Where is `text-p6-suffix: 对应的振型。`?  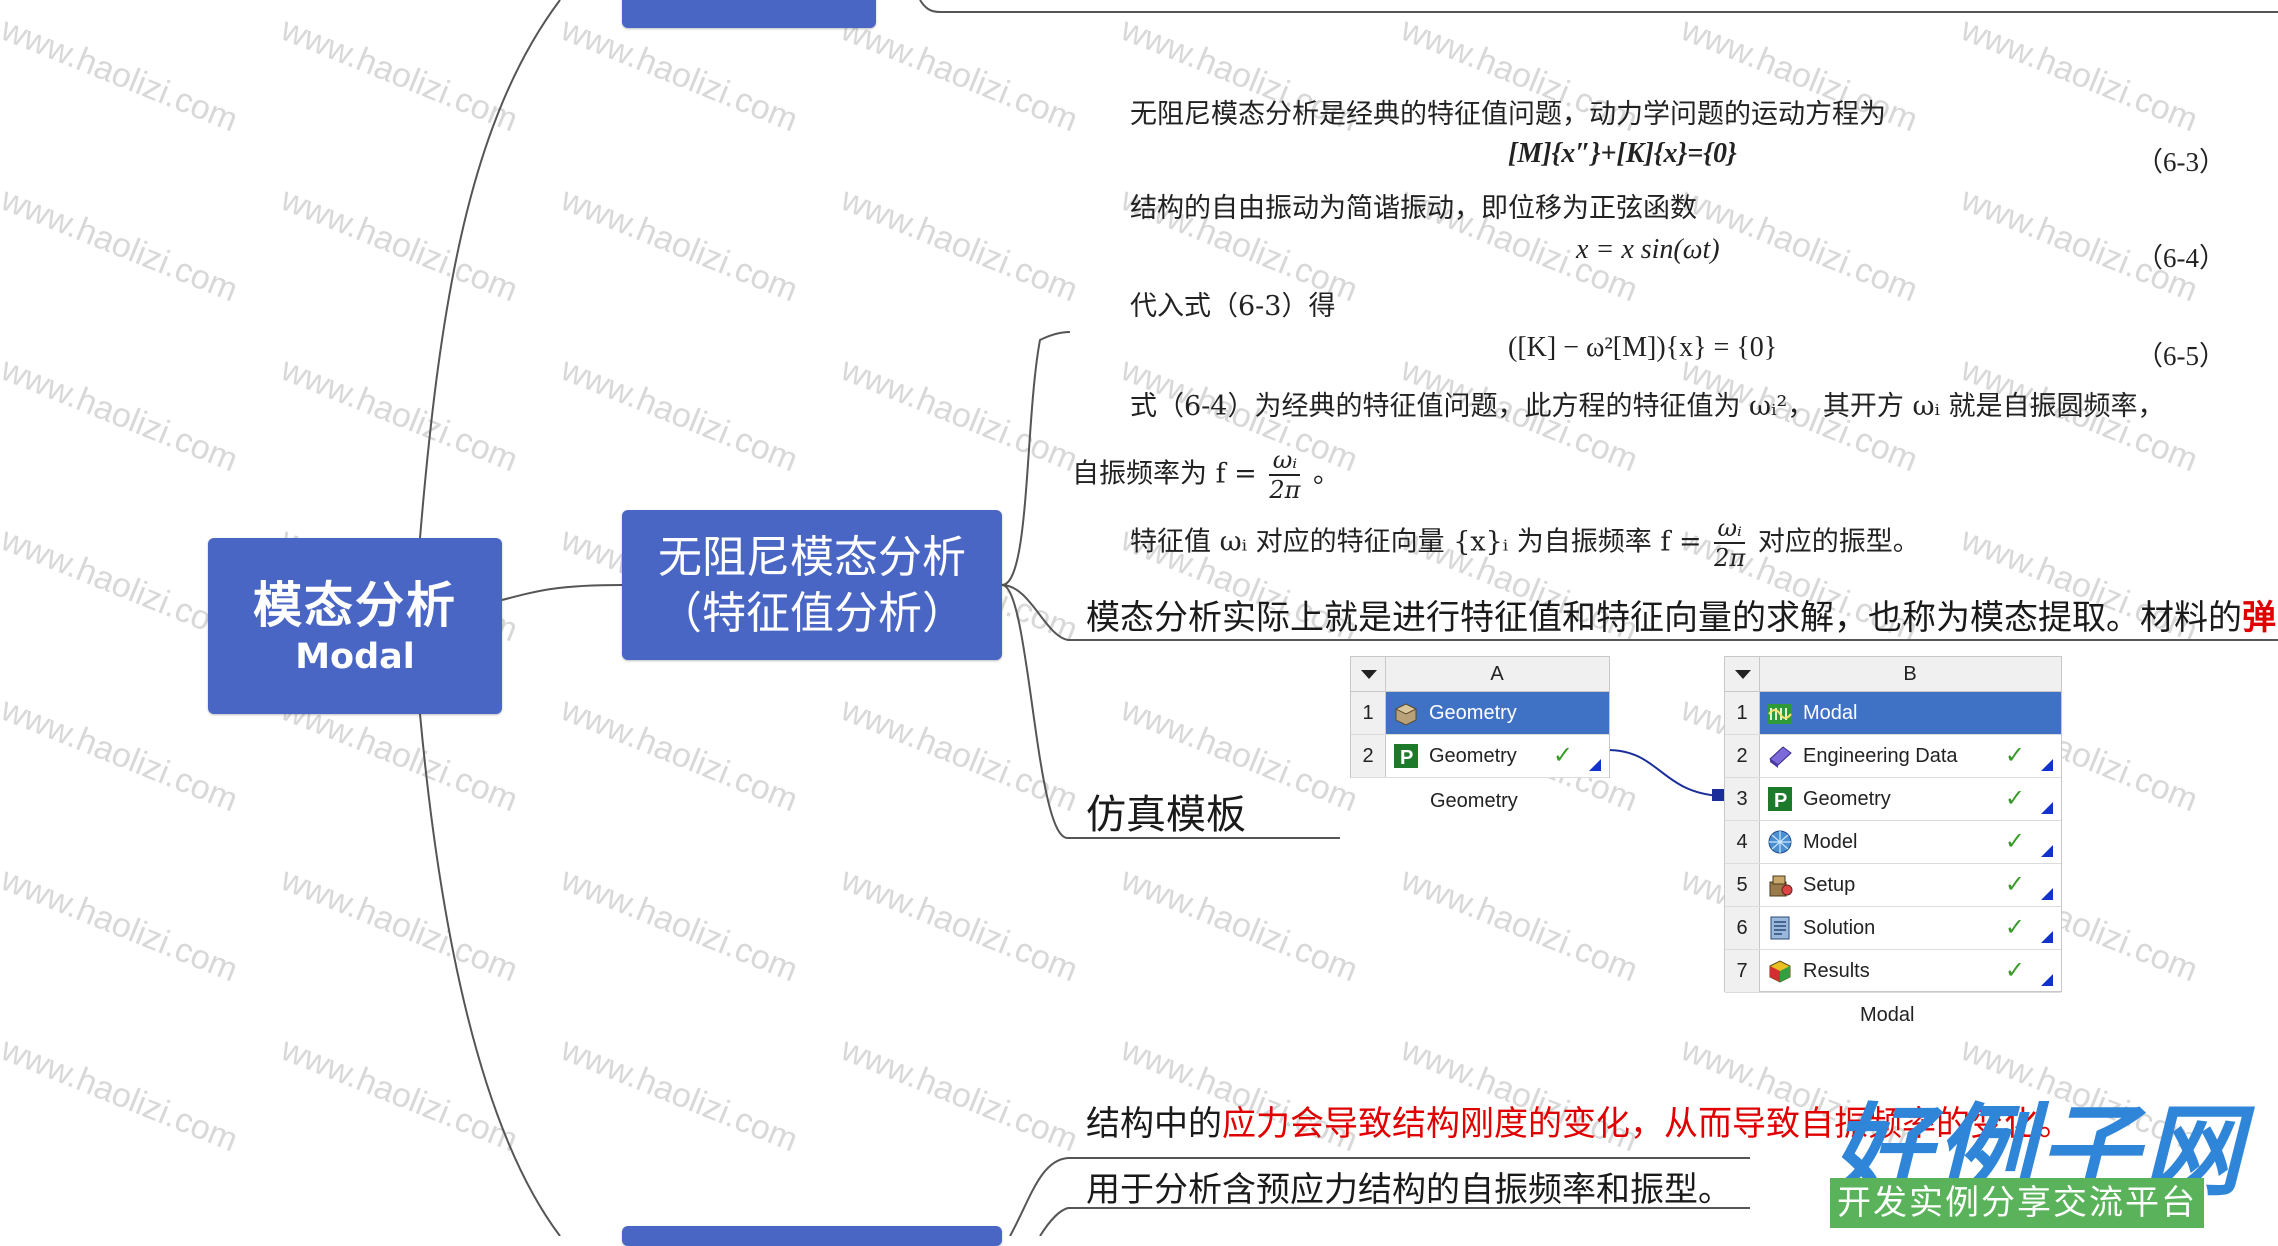
text-p6-suffix: 对应的振型。 is located at coordinates (1838, 542).